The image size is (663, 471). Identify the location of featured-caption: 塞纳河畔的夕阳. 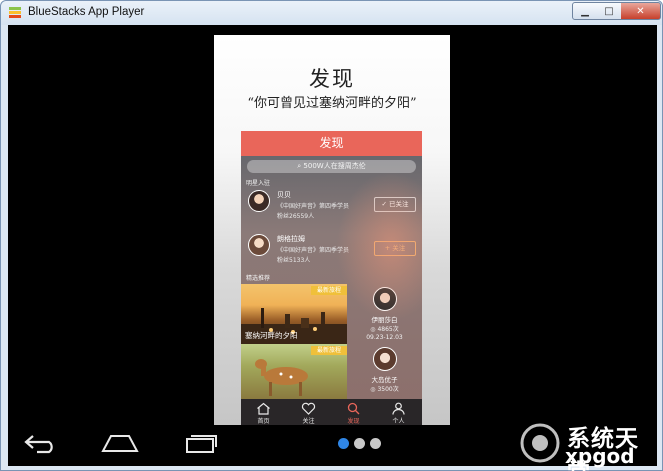
(271, 335).